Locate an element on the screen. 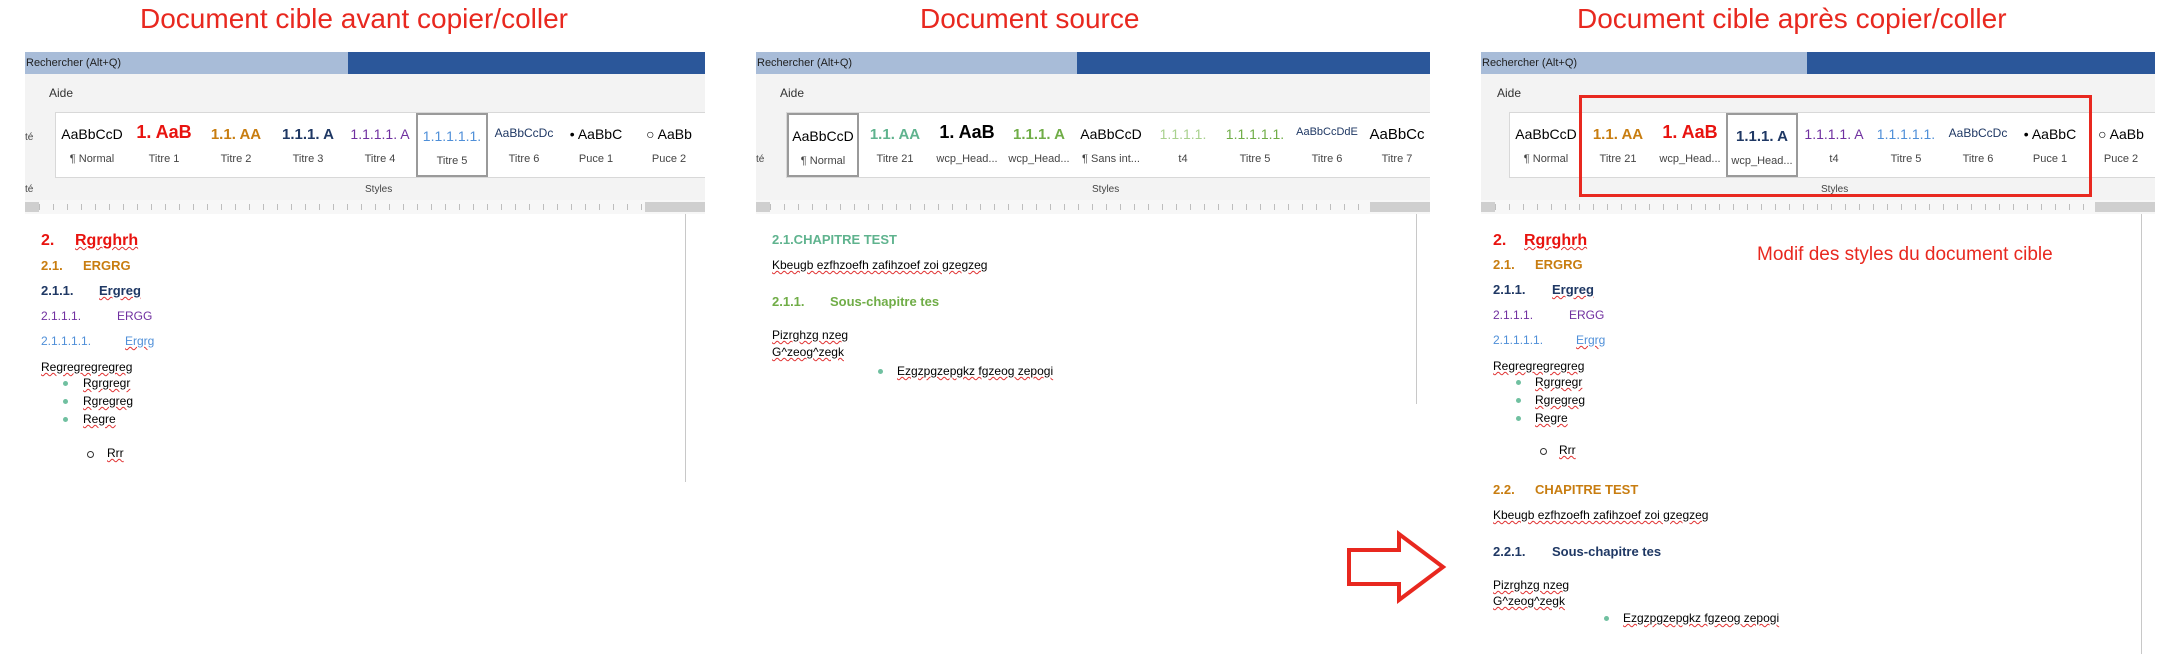 The width and height of the screenshot is (2173, 654). style-tile: 1.1.1.1.1. Titre 5 is located at coordinates (1255, 145).